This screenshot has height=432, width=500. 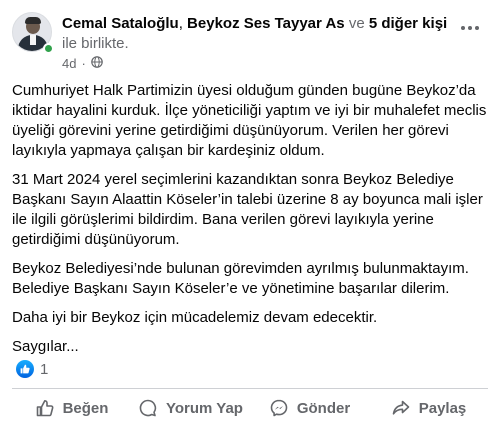 I want to click on author-name: Cemal Sataloğlu, so click(x=120, y=23).